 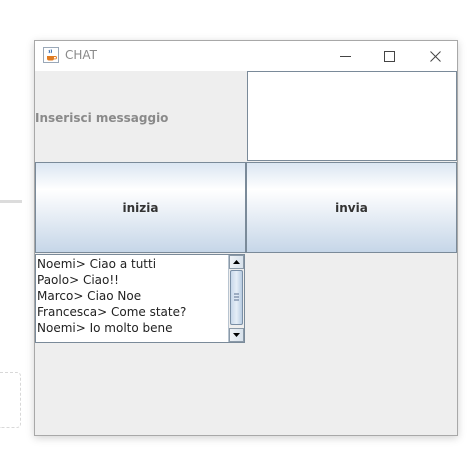 I want to click on chat-line: Marco> Ciao Noe, so click(x=89, y=296).